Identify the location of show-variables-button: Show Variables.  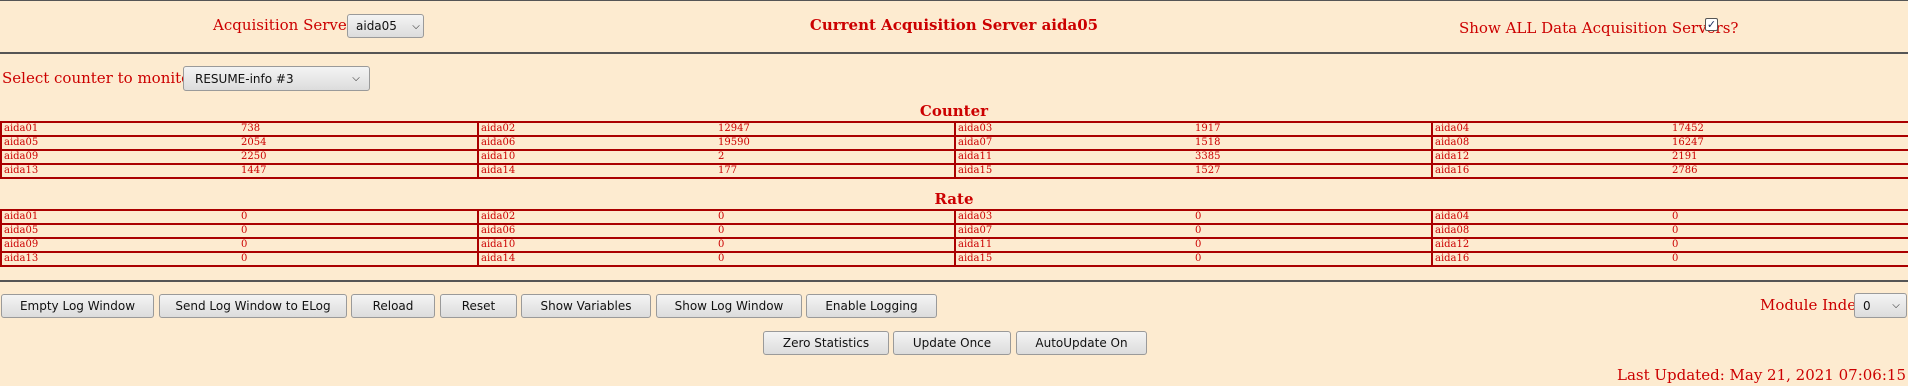
(586, 306).